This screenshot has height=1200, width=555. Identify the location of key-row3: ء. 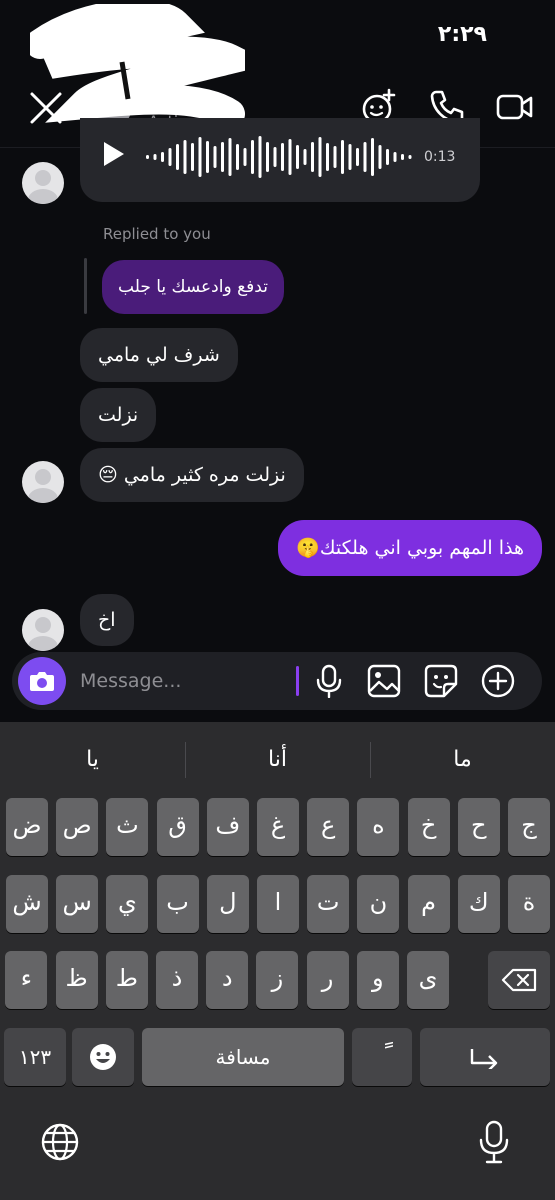
(26, 980).